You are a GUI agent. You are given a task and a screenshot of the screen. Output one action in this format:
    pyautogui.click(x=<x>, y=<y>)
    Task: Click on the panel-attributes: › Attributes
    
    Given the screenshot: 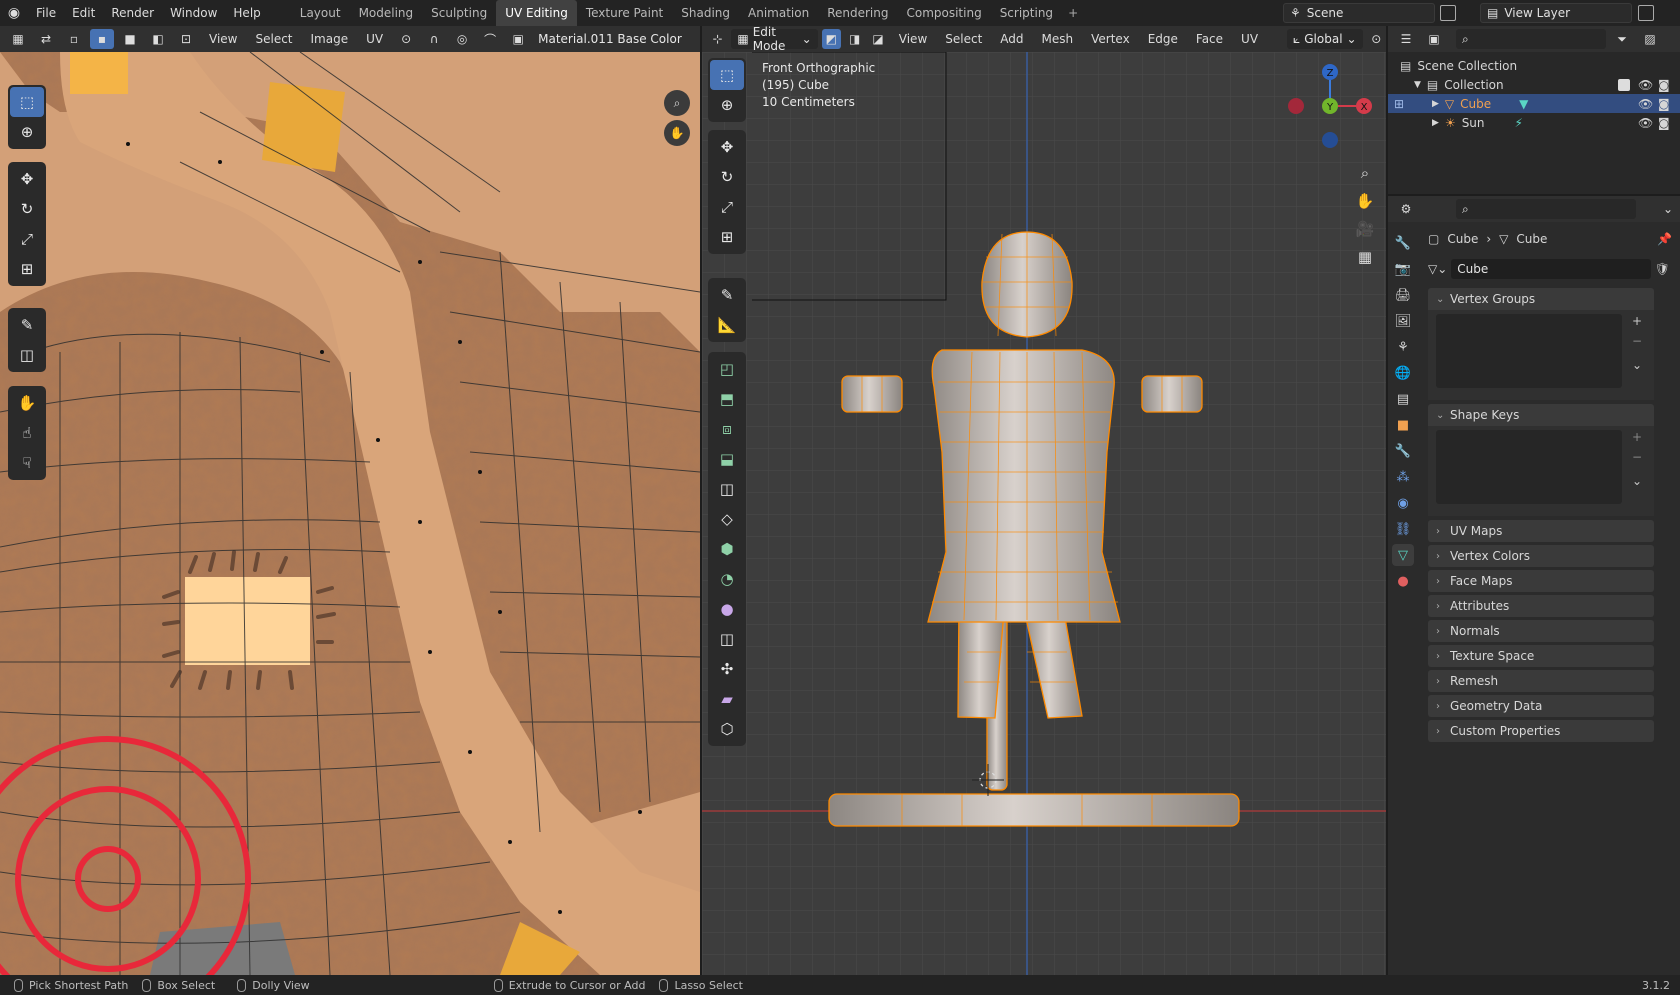 What is the action you would take?
    pyautogui.click(x=1541, y=606)
    